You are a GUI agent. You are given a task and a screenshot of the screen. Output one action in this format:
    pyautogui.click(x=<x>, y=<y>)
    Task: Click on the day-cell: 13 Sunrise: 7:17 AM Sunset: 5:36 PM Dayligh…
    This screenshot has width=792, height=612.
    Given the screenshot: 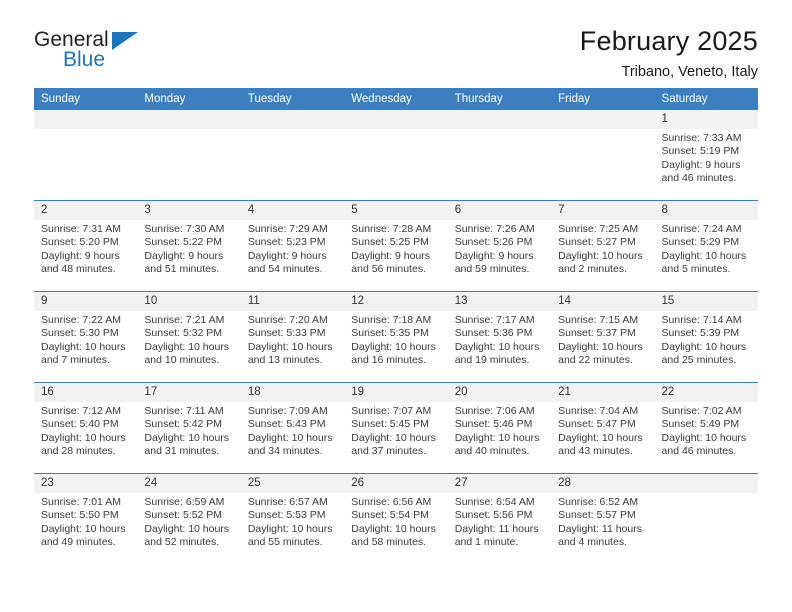 What is the action you would take?
    pyautogui.click(x=499, y=337)
    